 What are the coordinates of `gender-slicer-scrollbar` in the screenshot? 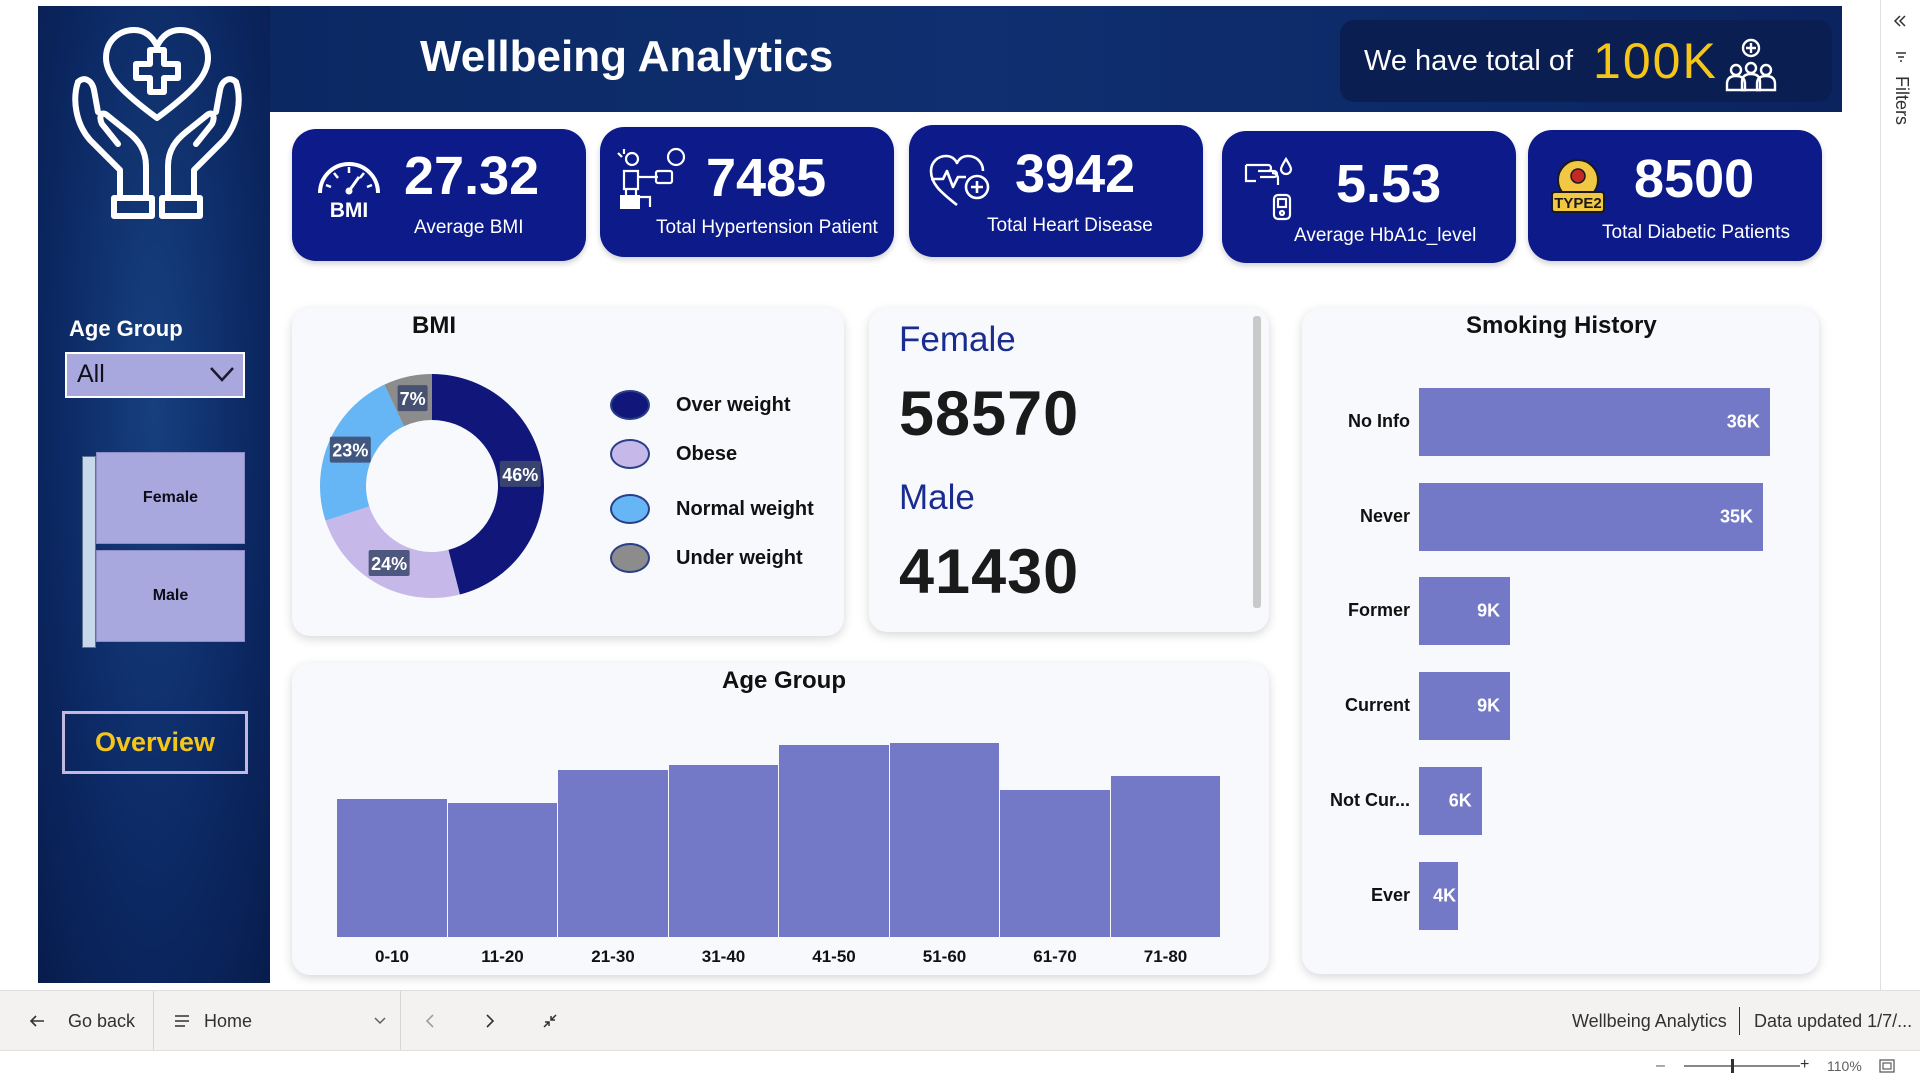 It's located at (89, 552).